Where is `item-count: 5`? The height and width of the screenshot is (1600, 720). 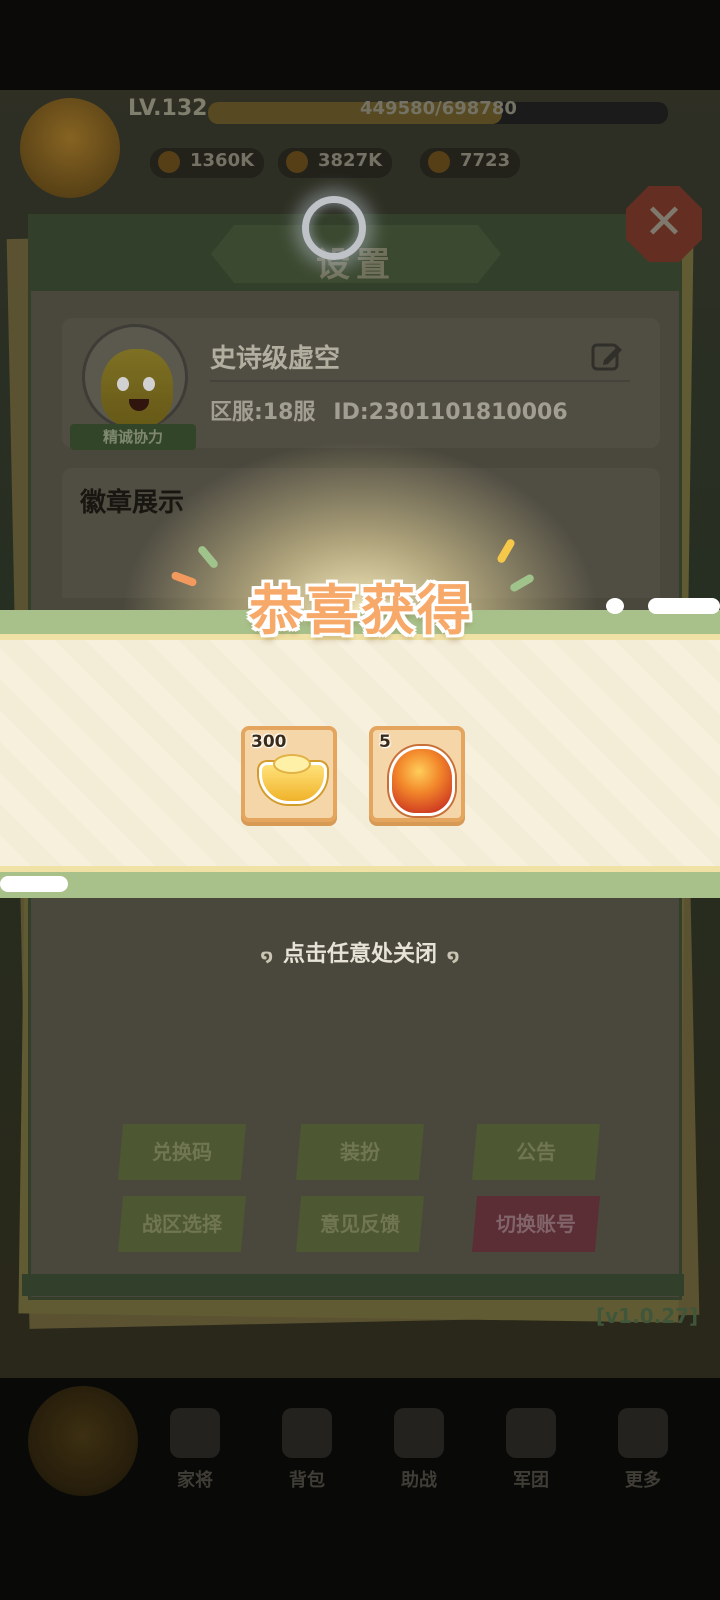
item-count: 5 is located at coordinates (385, 742).